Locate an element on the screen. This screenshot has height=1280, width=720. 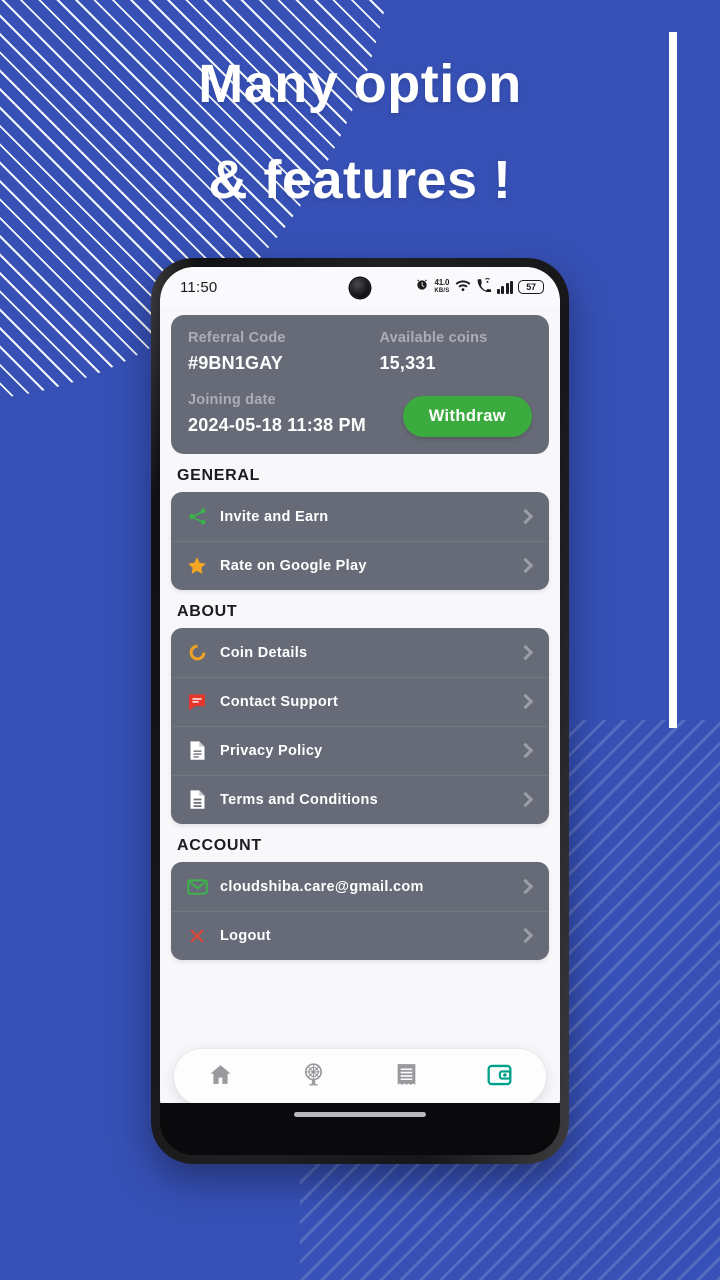
vowifi-call-icon is located at coordinates (484, 287).